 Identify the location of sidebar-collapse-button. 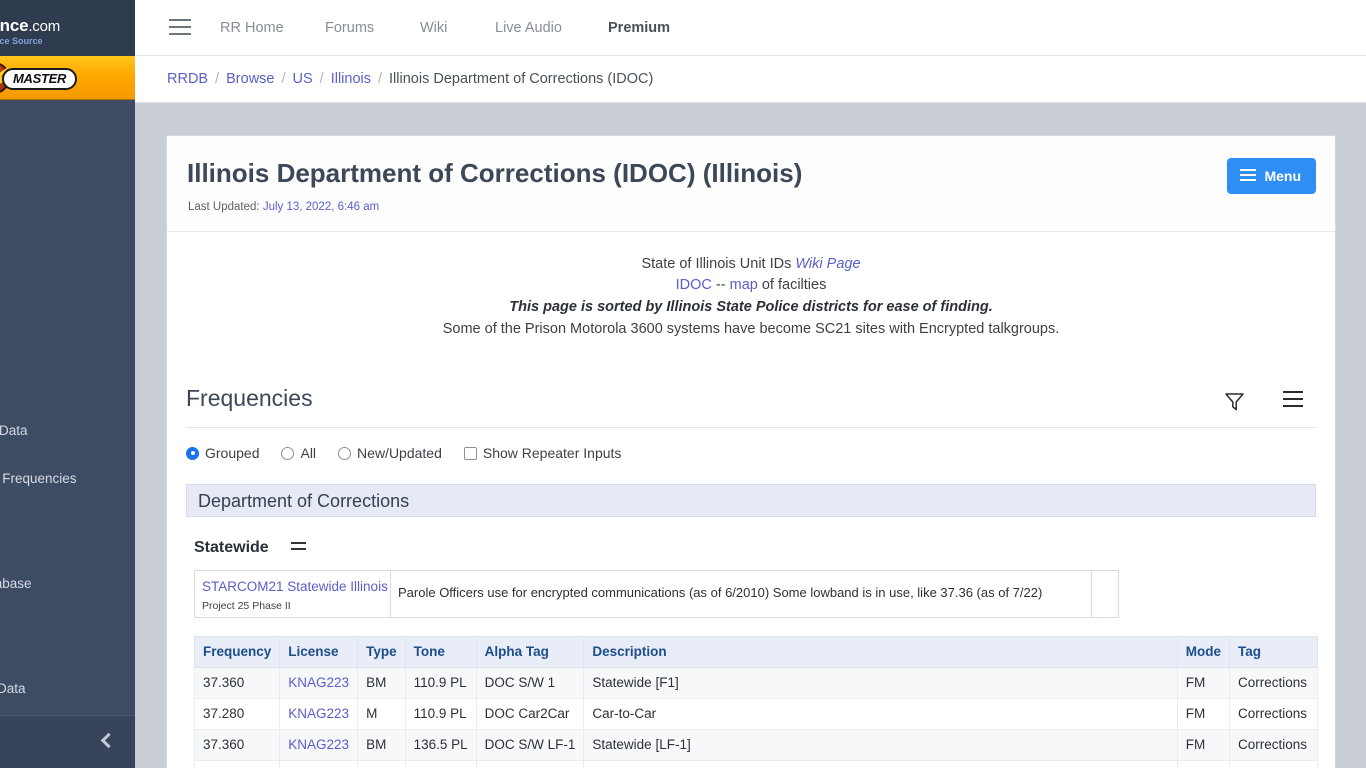
(67, 741).